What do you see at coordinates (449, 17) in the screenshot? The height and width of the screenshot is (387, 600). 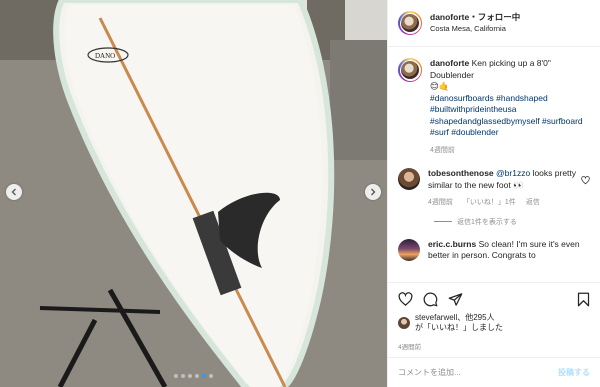 I see `header-username: danoforte` at bounding box center [449, 17].